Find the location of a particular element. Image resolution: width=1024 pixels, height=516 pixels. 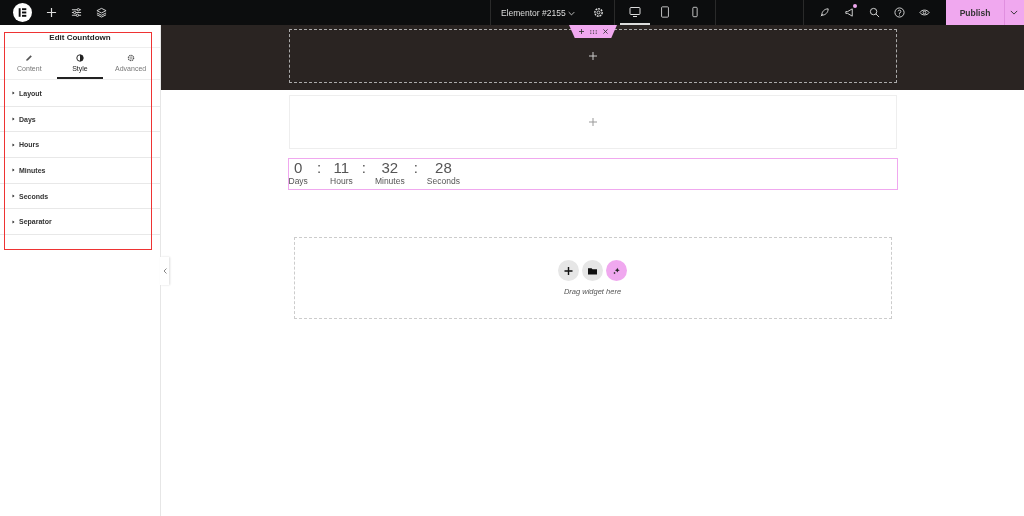

countdown-label: Minutes is located at coordinates (389, 181).